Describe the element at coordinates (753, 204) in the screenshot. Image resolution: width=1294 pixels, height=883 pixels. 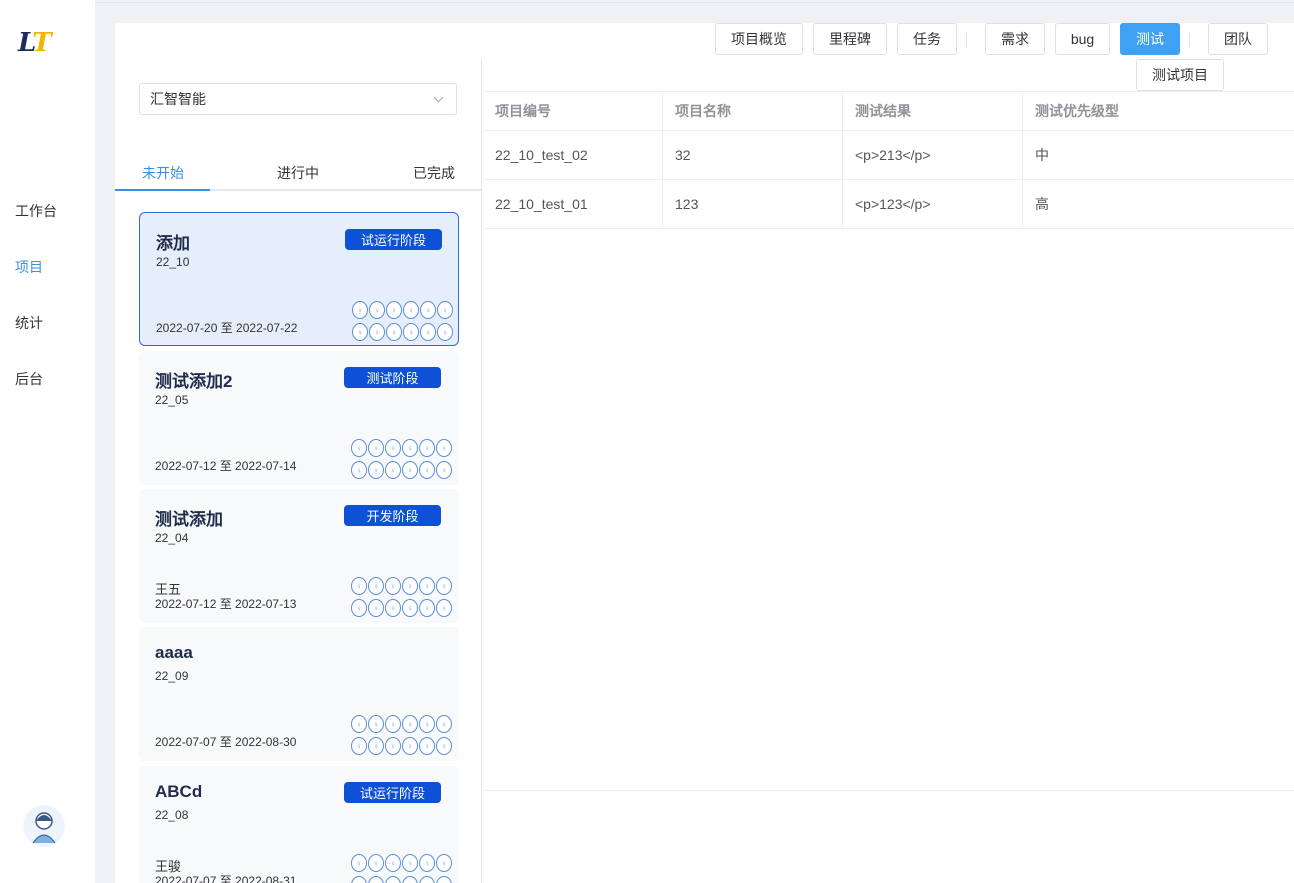
I see `cell-project-name: 123` at that location.